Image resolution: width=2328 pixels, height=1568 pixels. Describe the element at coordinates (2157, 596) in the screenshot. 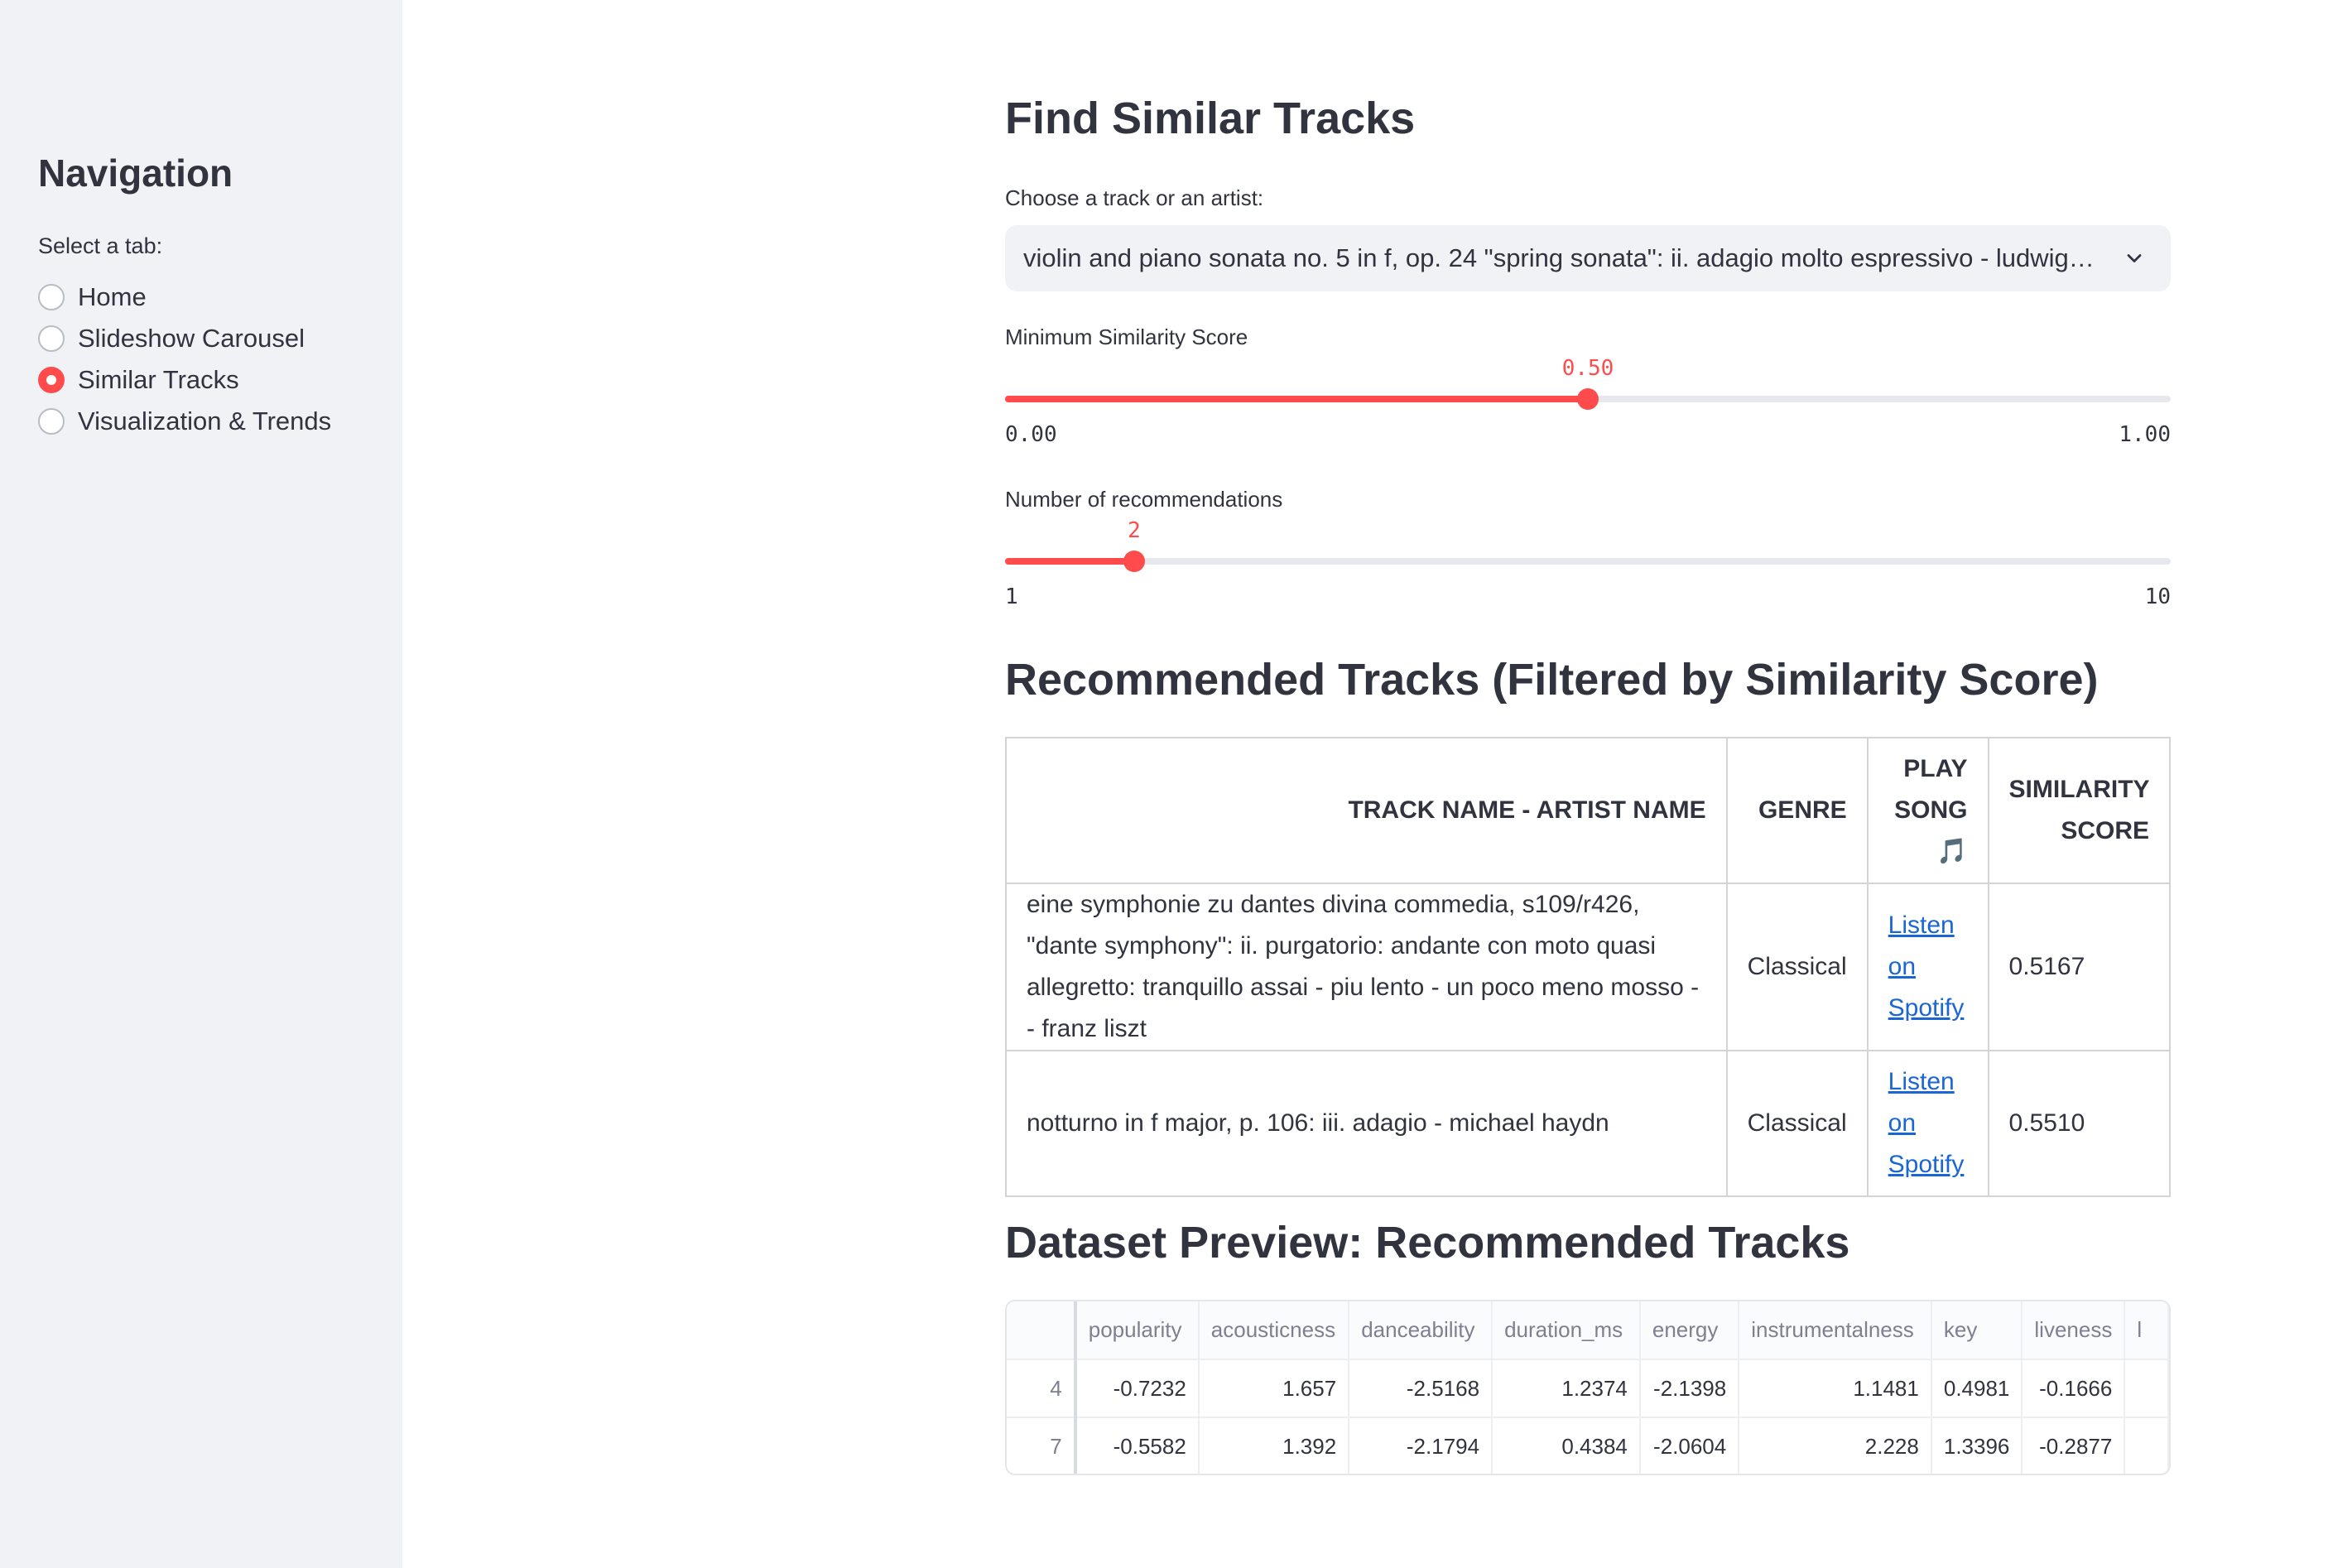

I see `count-slider-max: 10` at that location.